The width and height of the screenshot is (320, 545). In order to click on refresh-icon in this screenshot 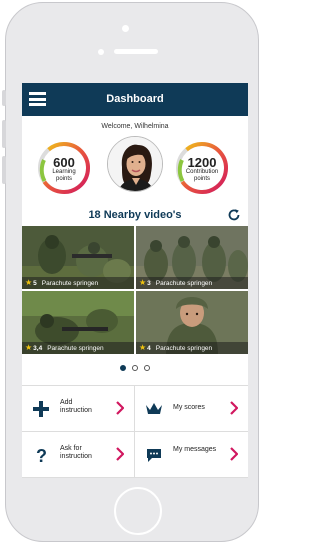, I will do `click(234, 215)`.